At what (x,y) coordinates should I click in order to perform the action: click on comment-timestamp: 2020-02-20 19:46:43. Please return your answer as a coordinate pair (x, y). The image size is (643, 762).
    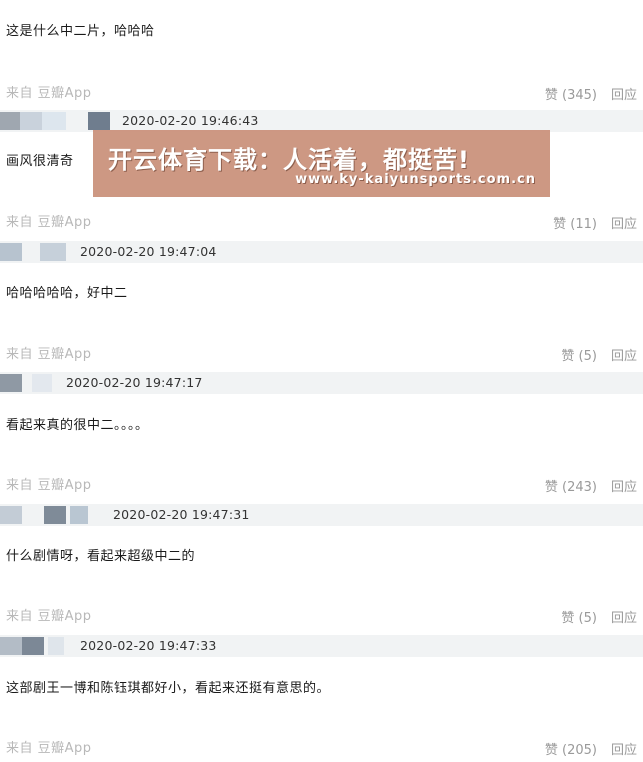
    Looking at the image, I should click on (190, 120).